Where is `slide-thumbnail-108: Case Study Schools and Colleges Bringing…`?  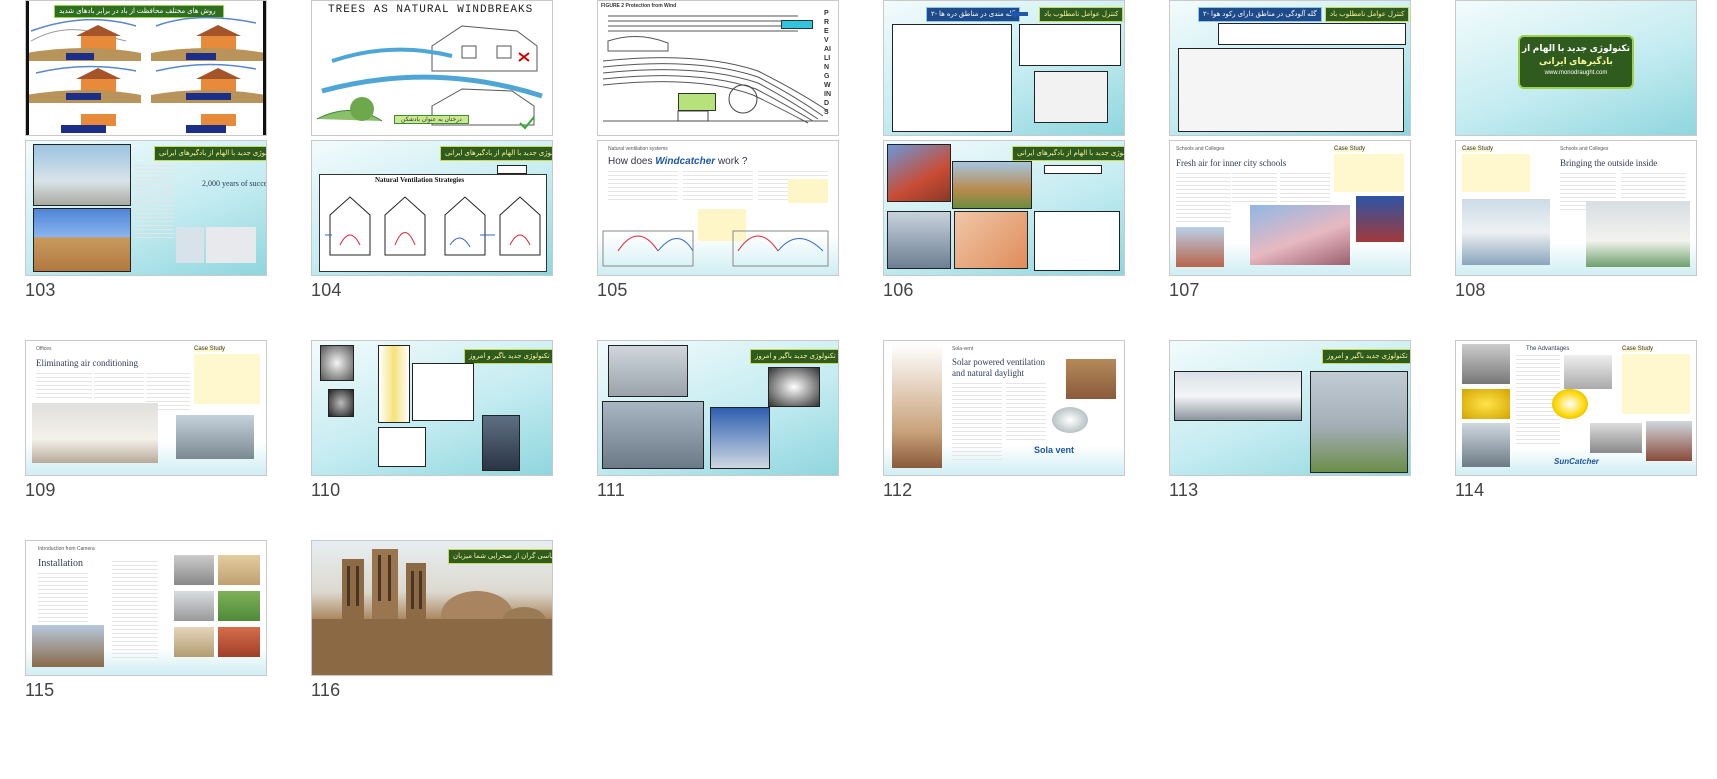 slide-thumbnail-108: Case Study Schools and Colleges Bringing… is located at coordinates (1576, 238).